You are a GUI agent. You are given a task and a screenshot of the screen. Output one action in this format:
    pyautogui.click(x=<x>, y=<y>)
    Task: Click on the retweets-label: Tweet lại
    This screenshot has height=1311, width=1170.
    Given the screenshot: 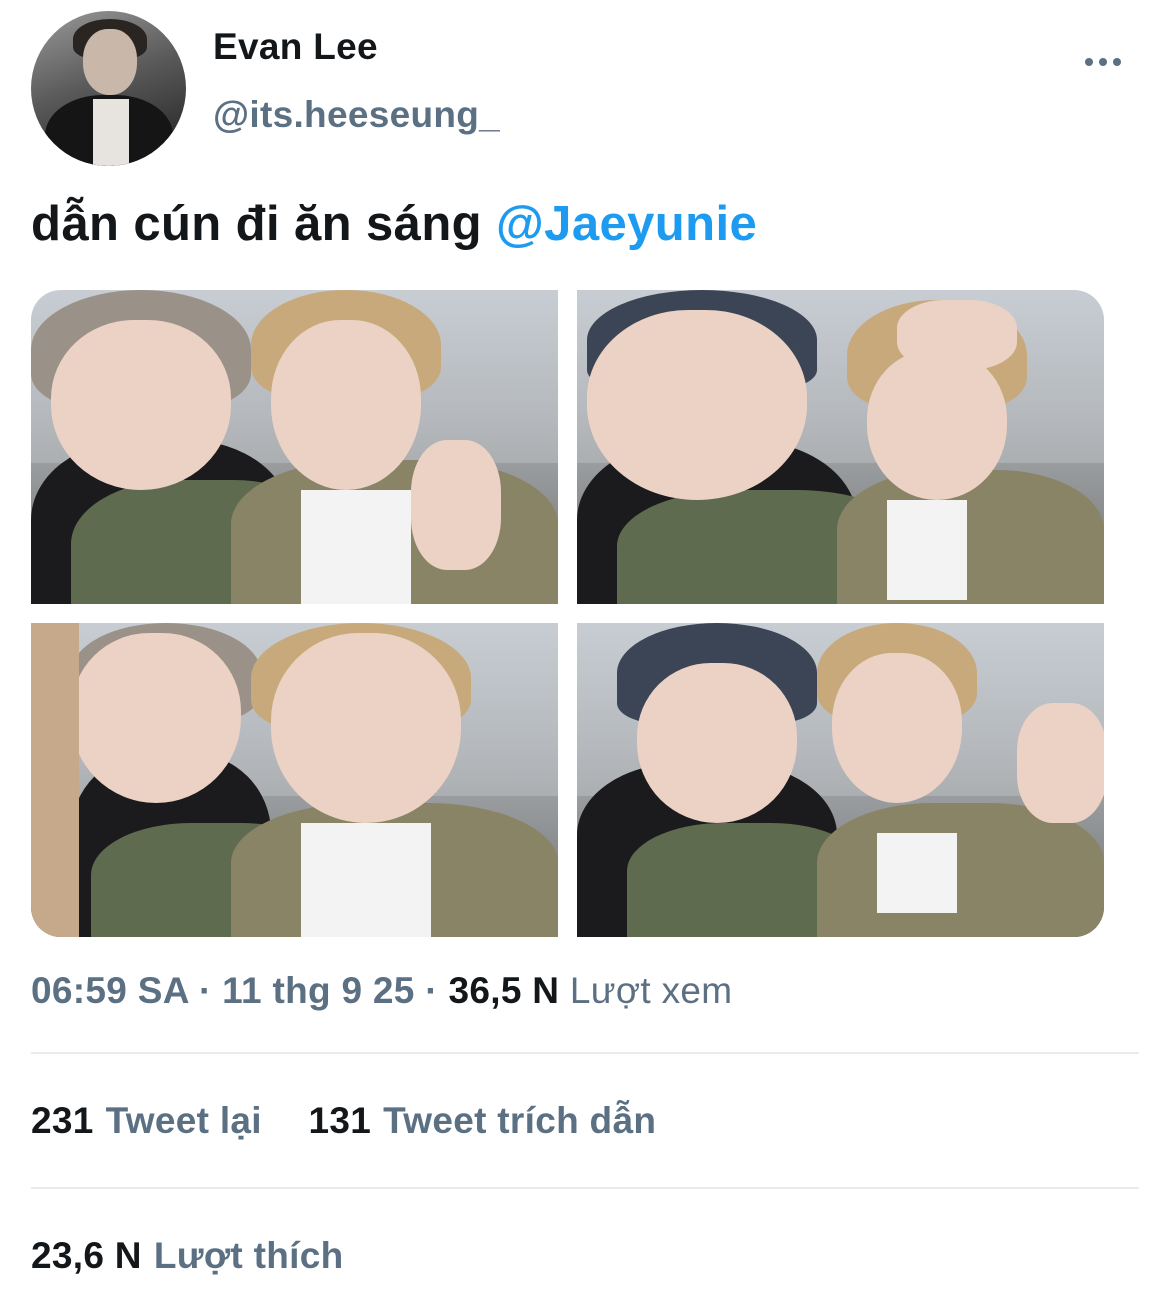 What is the action you would take?
    pyautogui.click(x=183, y=1120)
    